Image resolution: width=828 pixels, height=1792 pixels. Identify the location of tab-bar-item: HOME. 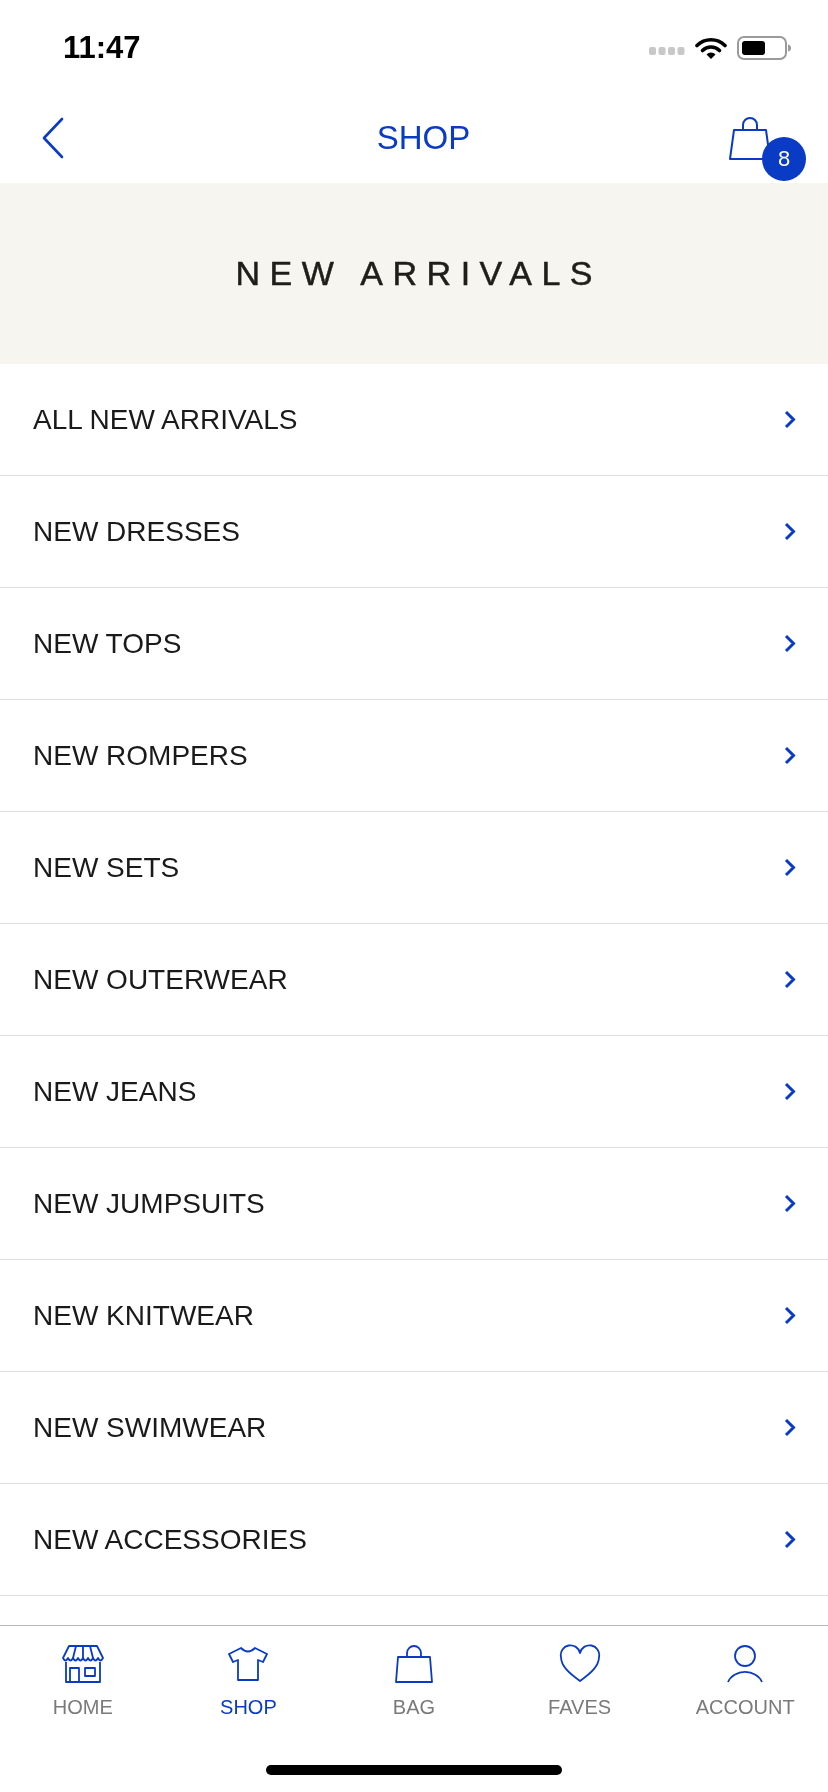
(83, 1681).